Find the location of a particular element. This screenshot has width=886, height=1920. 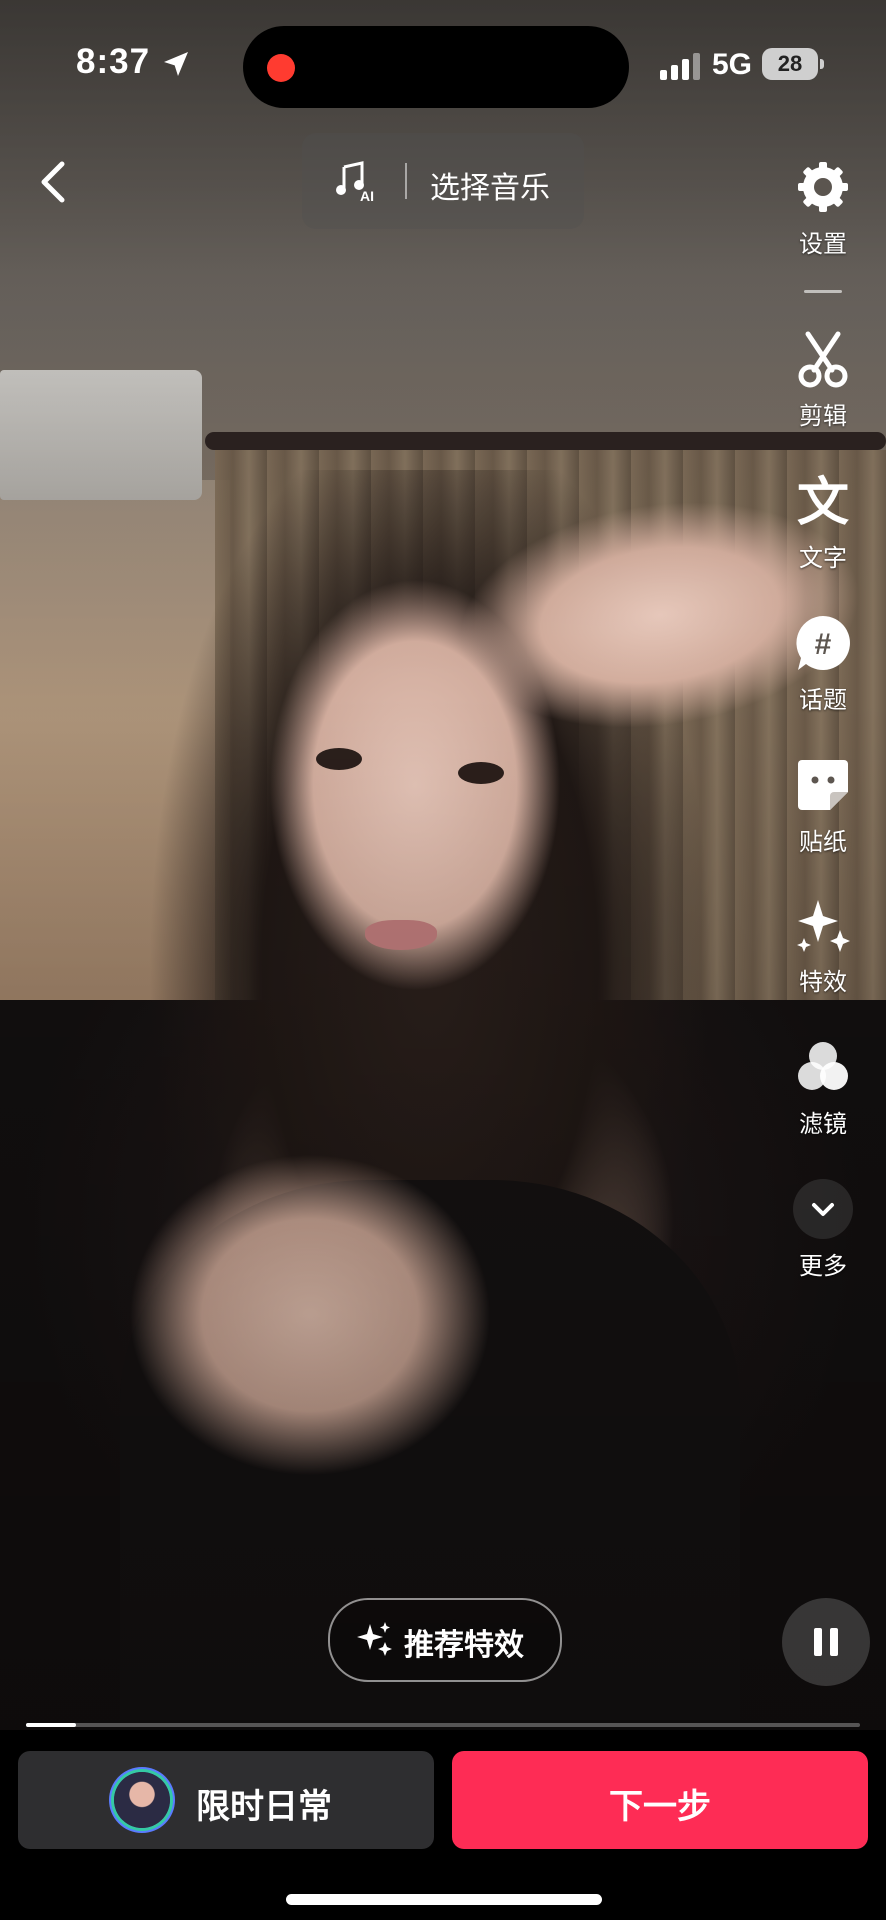

location-arrow-icon is located at coordinates (176, 64).